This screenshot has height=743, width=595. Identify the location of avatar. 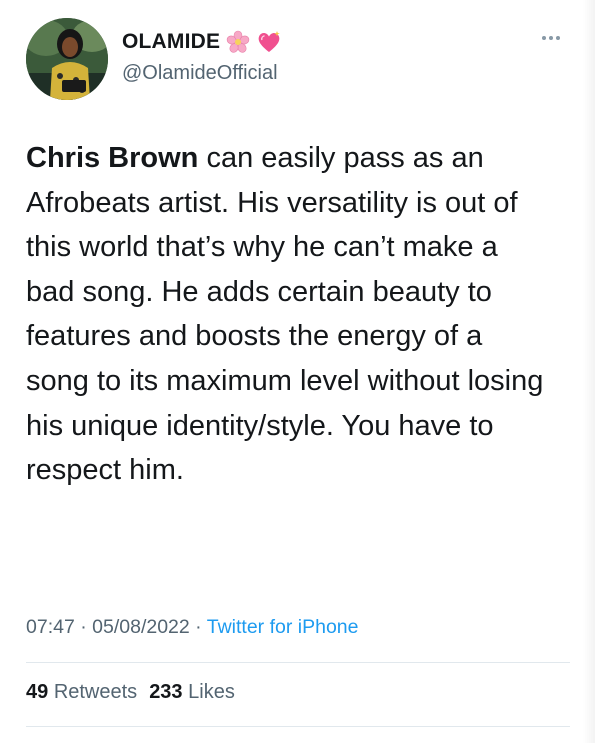
(67, 59).